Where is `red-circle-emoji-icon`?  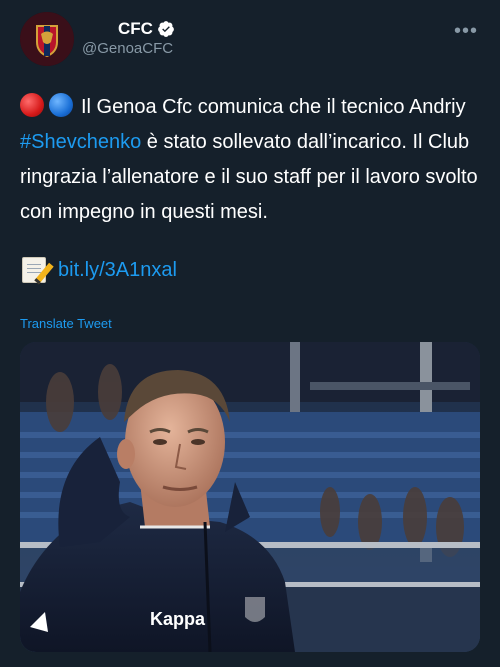 red-circle-emoji-icon is located at coordinates (32, 105).